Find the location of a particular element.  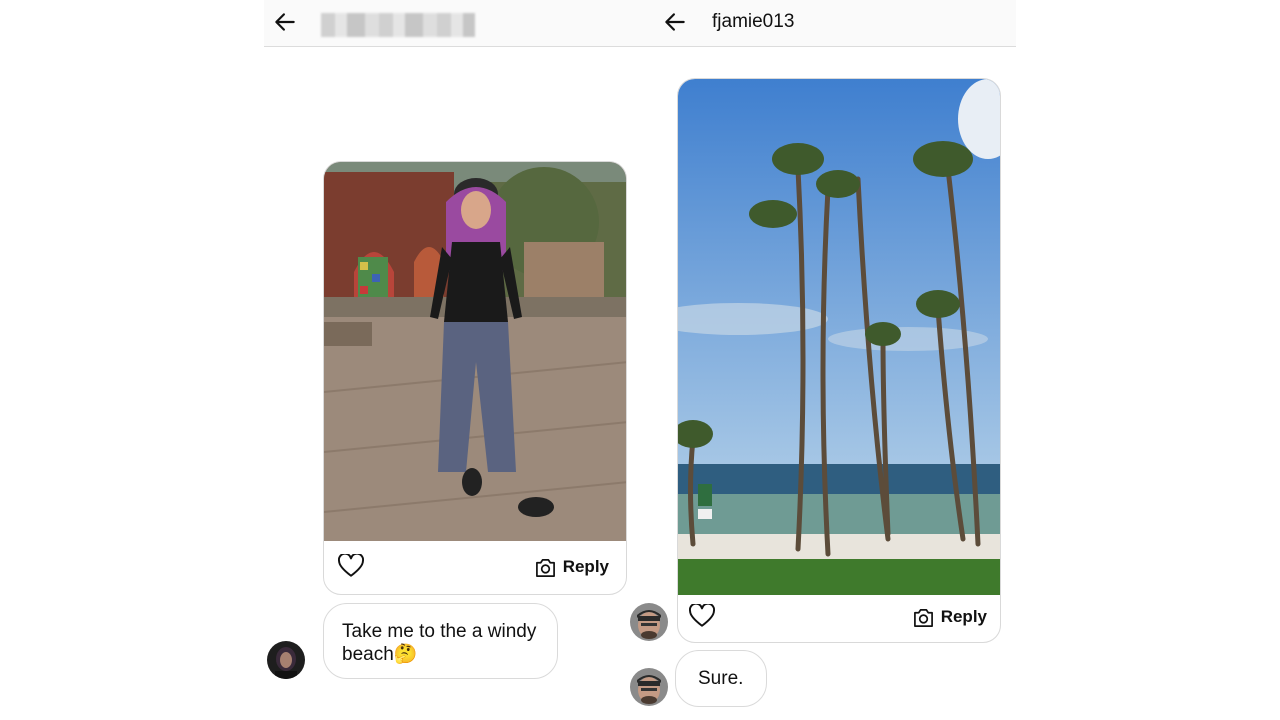

story-photo-woman-courtyard is located at coordinates (475, 351).